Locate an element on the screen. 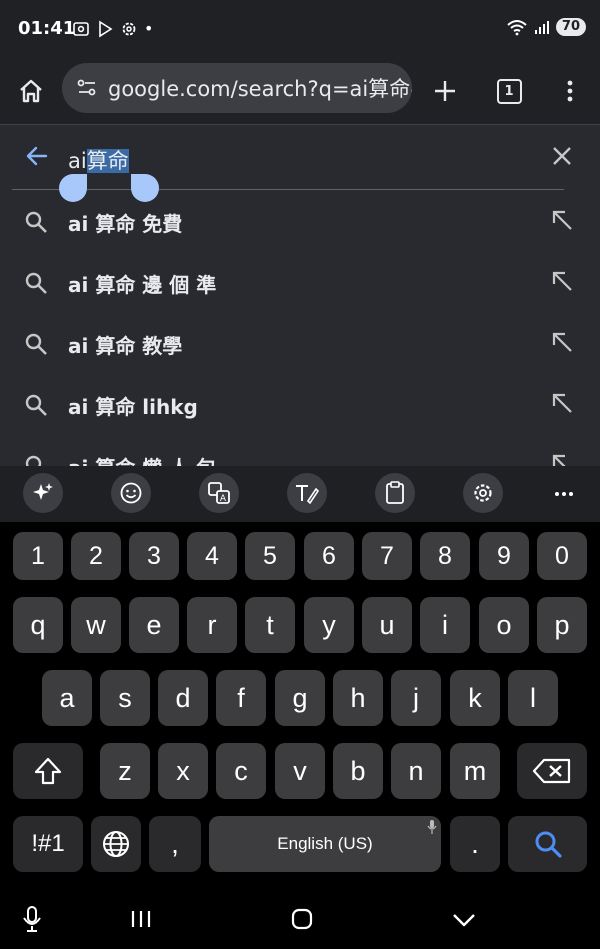 Image resolution: width=600 pixels, height=949 pixels. translate-icon: A is located at coordinates (219, 493).